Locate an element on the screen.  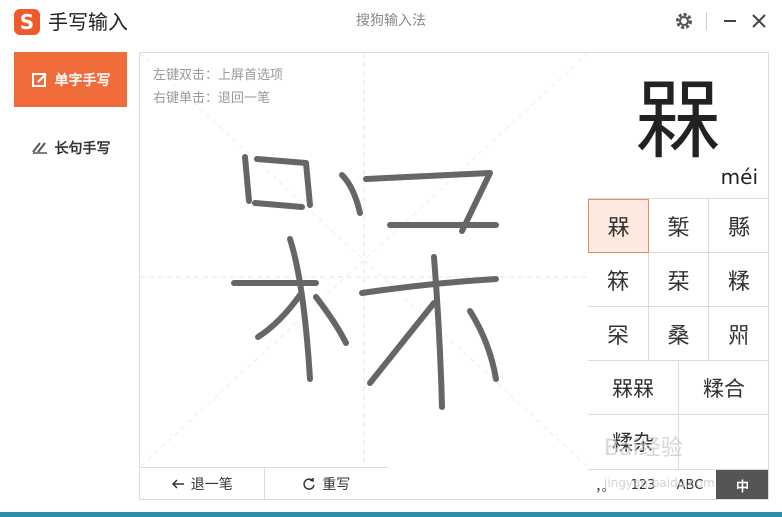
sentence-mode-label: 长句手写 is located at coordinates (82, 148).